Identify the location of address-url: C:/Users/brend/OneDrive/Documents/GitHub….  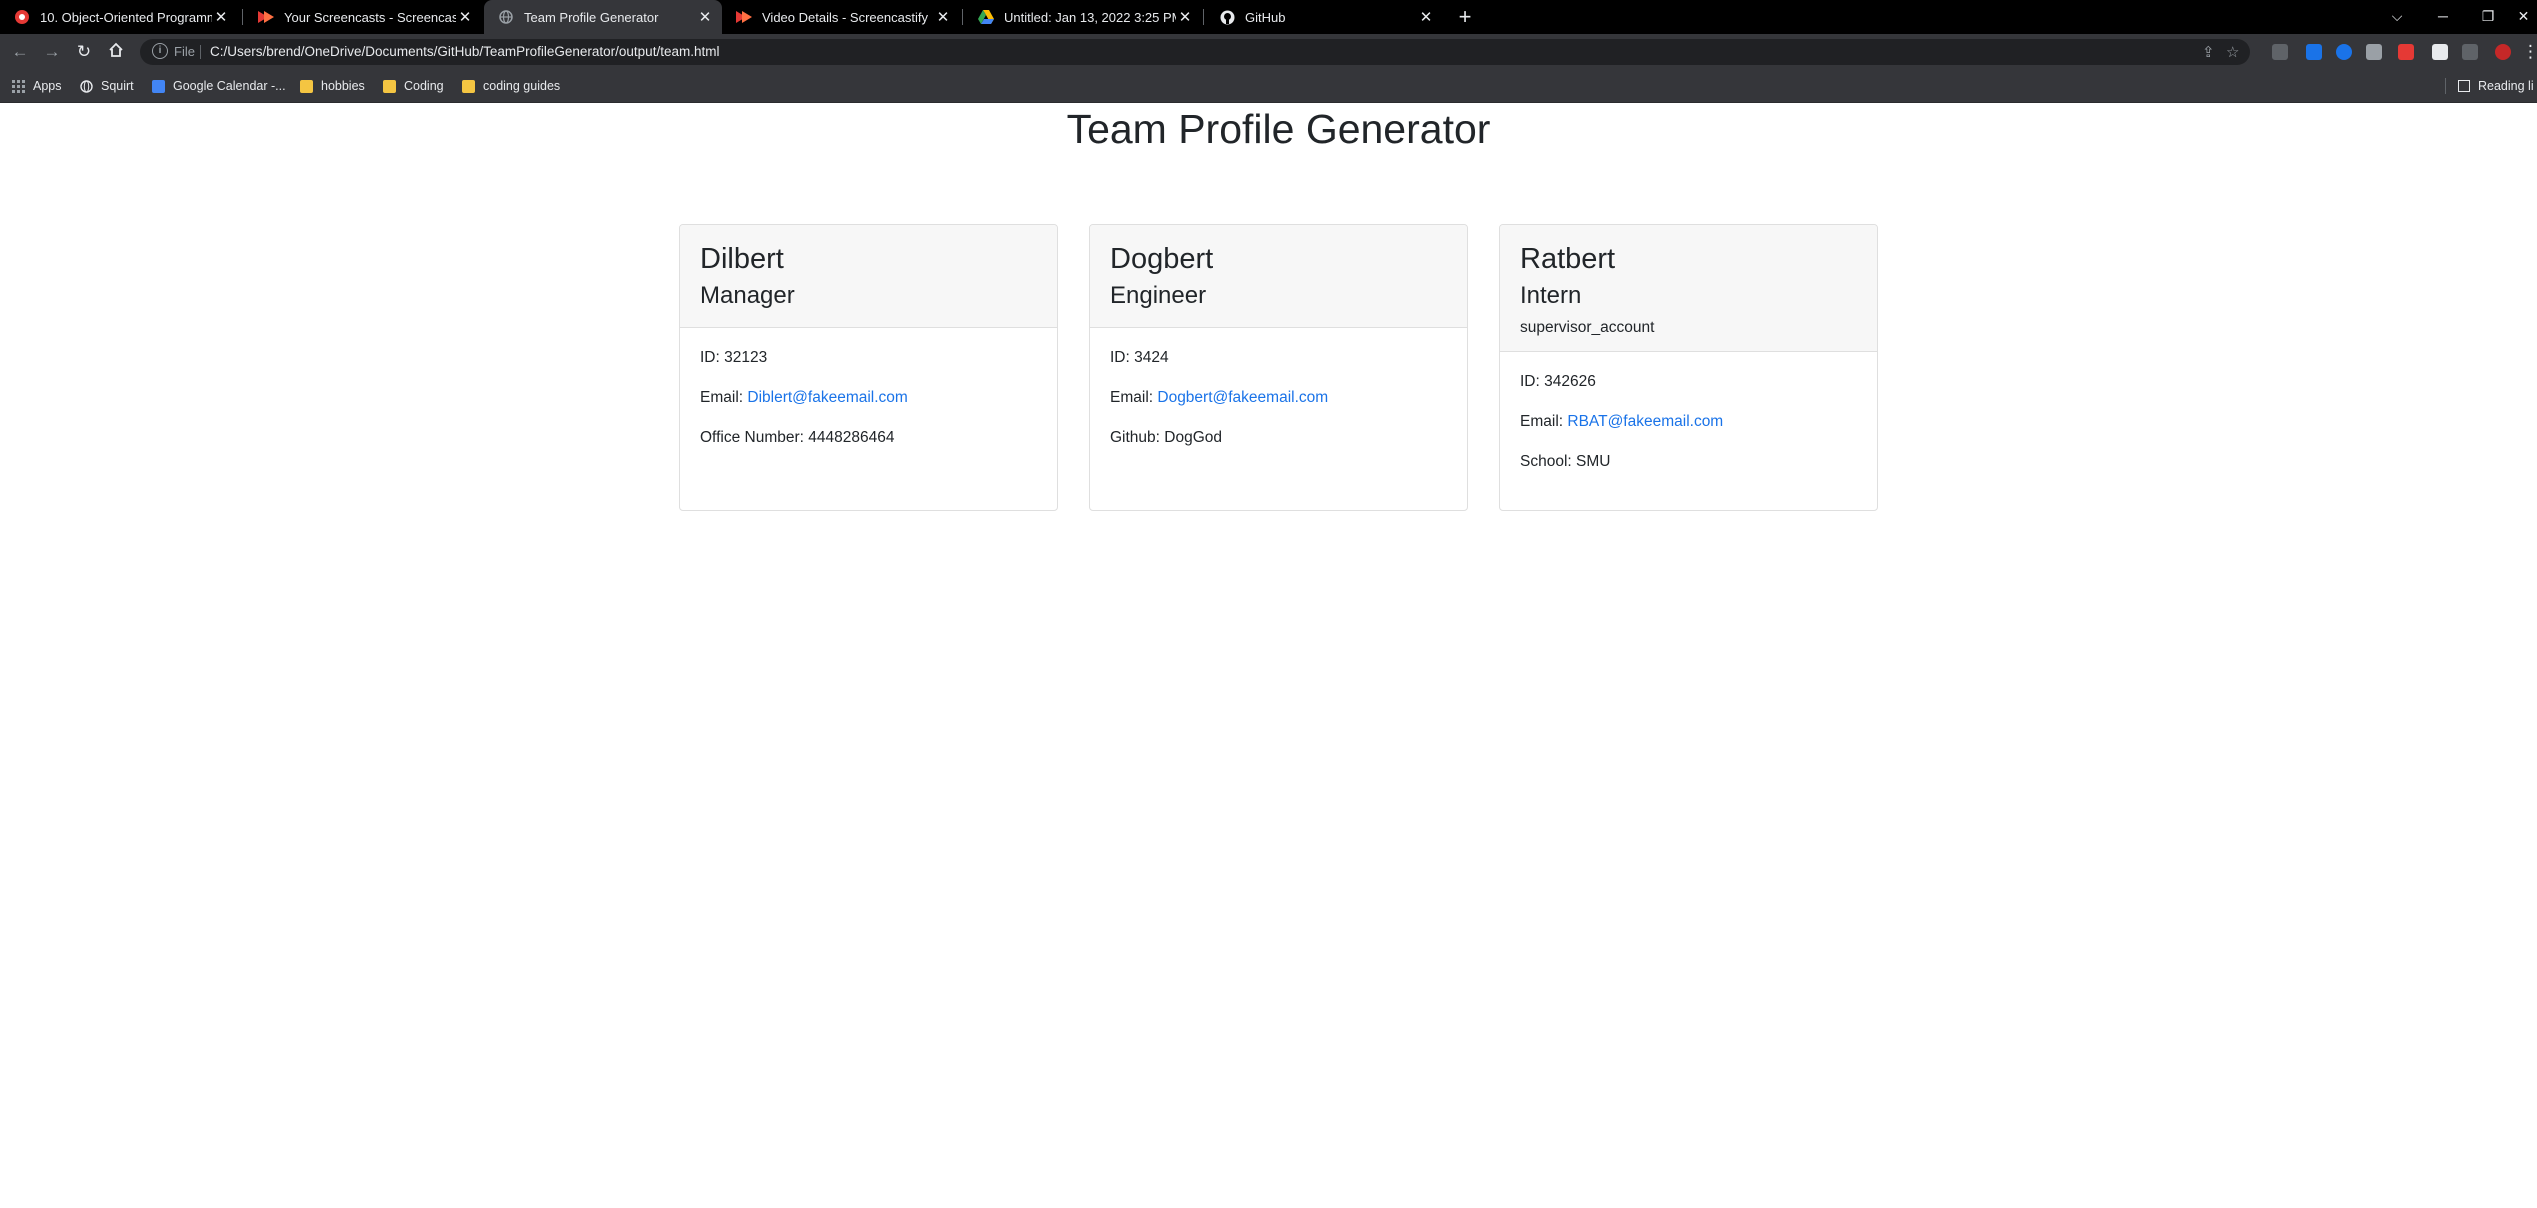
(464, 51).